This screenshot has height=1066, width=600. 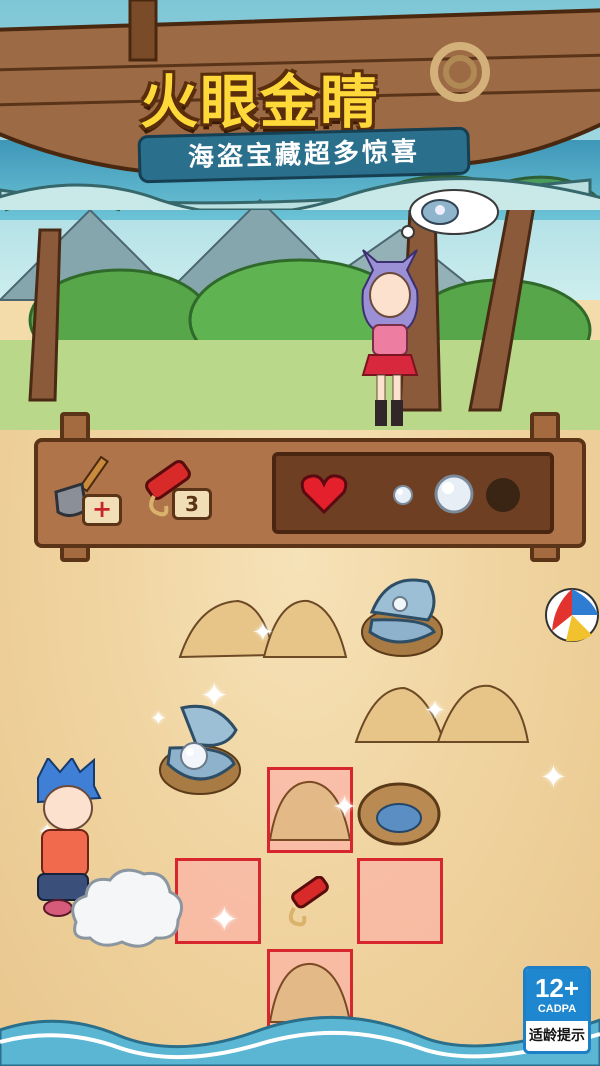 What do you see at coordinates (259, 102) in the screenshot?
I see `title-main: 火眼金睛` at bounding box center [259, 102].